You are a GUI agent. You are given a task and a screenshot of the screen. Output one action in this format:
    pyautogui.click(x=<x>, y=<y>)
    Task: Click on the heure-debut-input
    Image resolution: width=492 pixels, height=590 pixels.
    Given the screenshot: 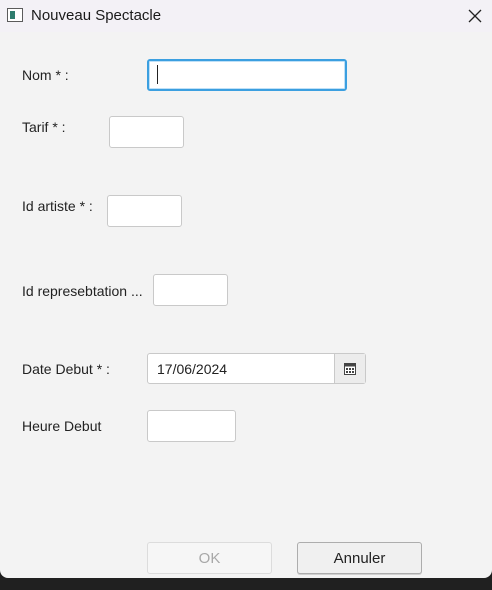 What is the action you would take?
    pyautogui.click(x=191, y=426)
    